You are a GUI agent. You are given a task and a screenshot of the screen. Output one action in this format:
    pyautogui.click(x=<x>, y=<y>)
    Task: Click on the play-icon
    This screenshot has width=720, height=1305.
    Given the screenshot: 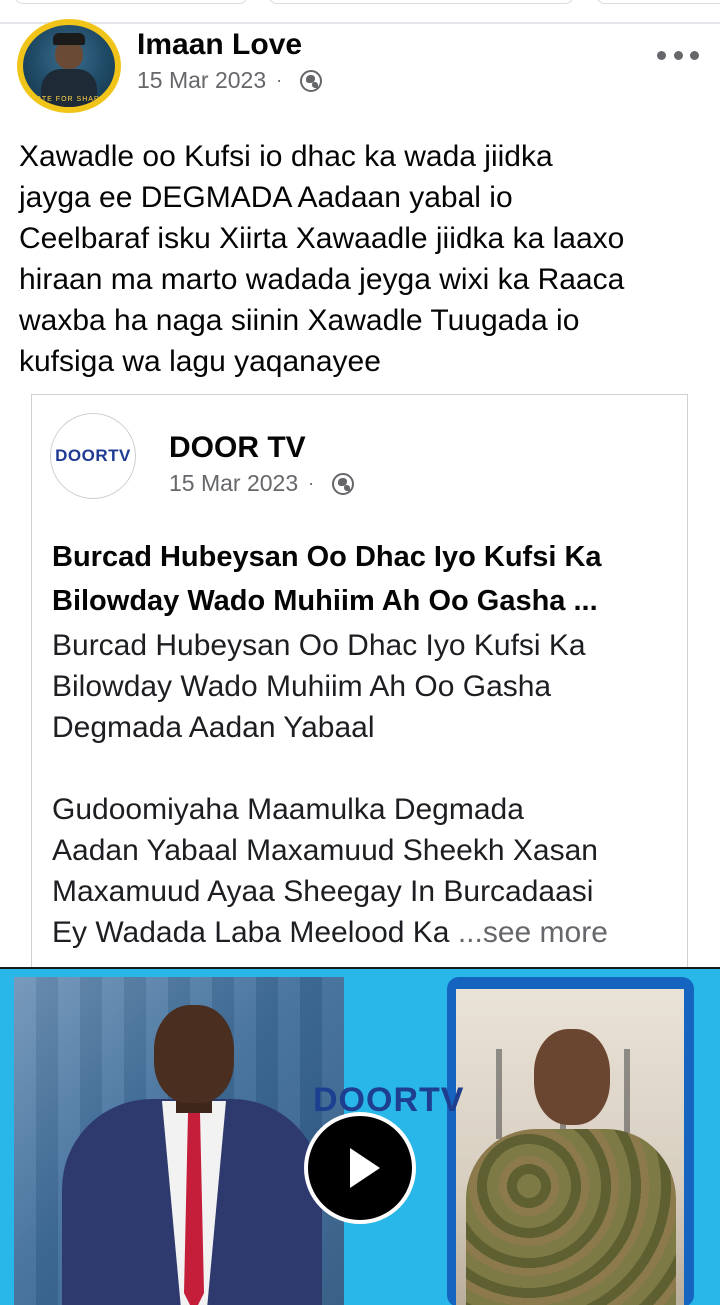 What is the action you would take?
    pyautogui.click(x=360, y=1168)
    